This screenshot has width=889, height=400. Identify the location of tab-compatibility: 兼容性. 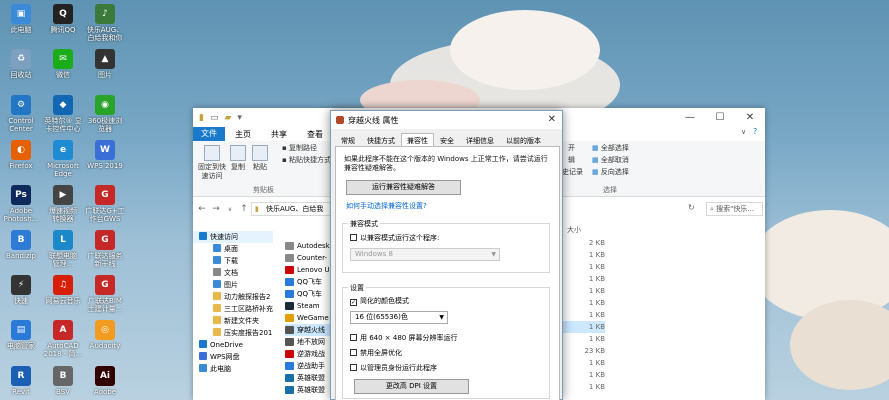
(417, 140).